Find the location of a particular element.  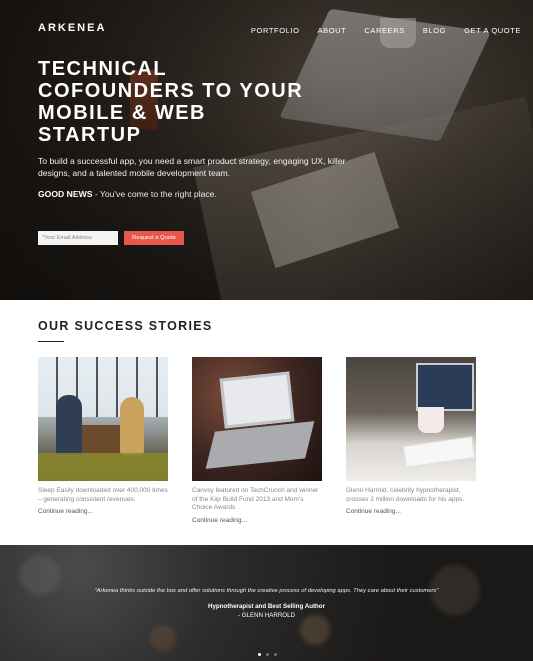

nav-item-blog: BLOG is located at coordinates (434, 30).